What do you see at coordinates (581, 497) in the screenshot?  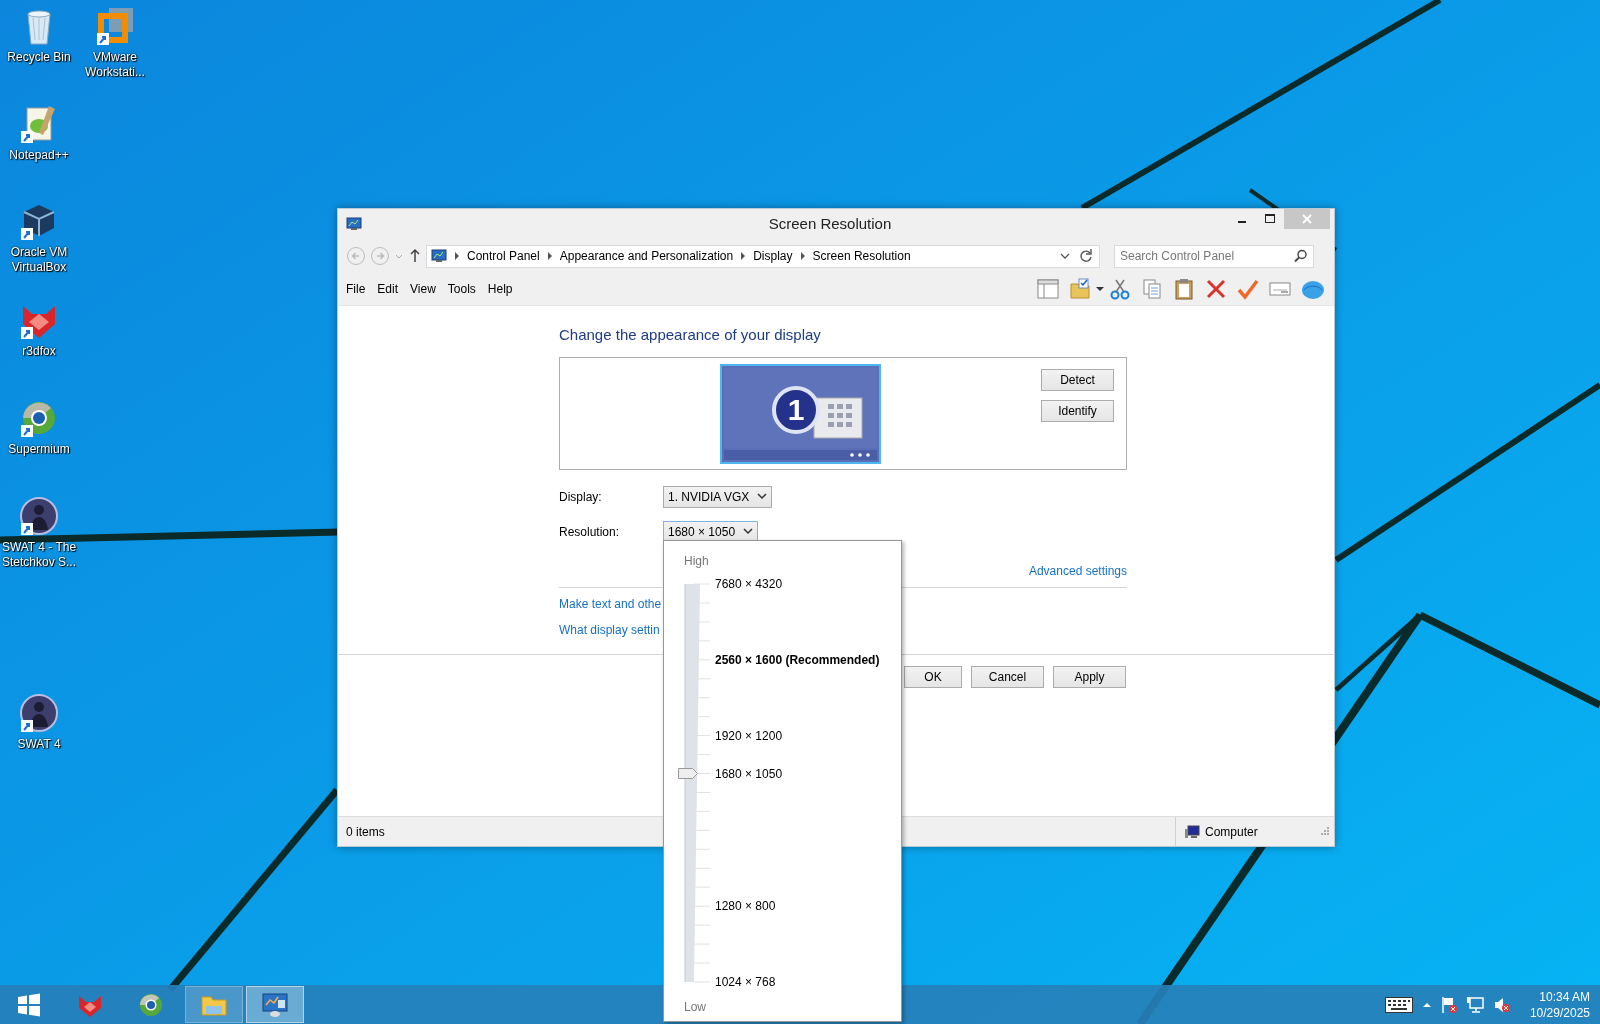 I see `field-label: Display:` at bounding box center [581, 497].